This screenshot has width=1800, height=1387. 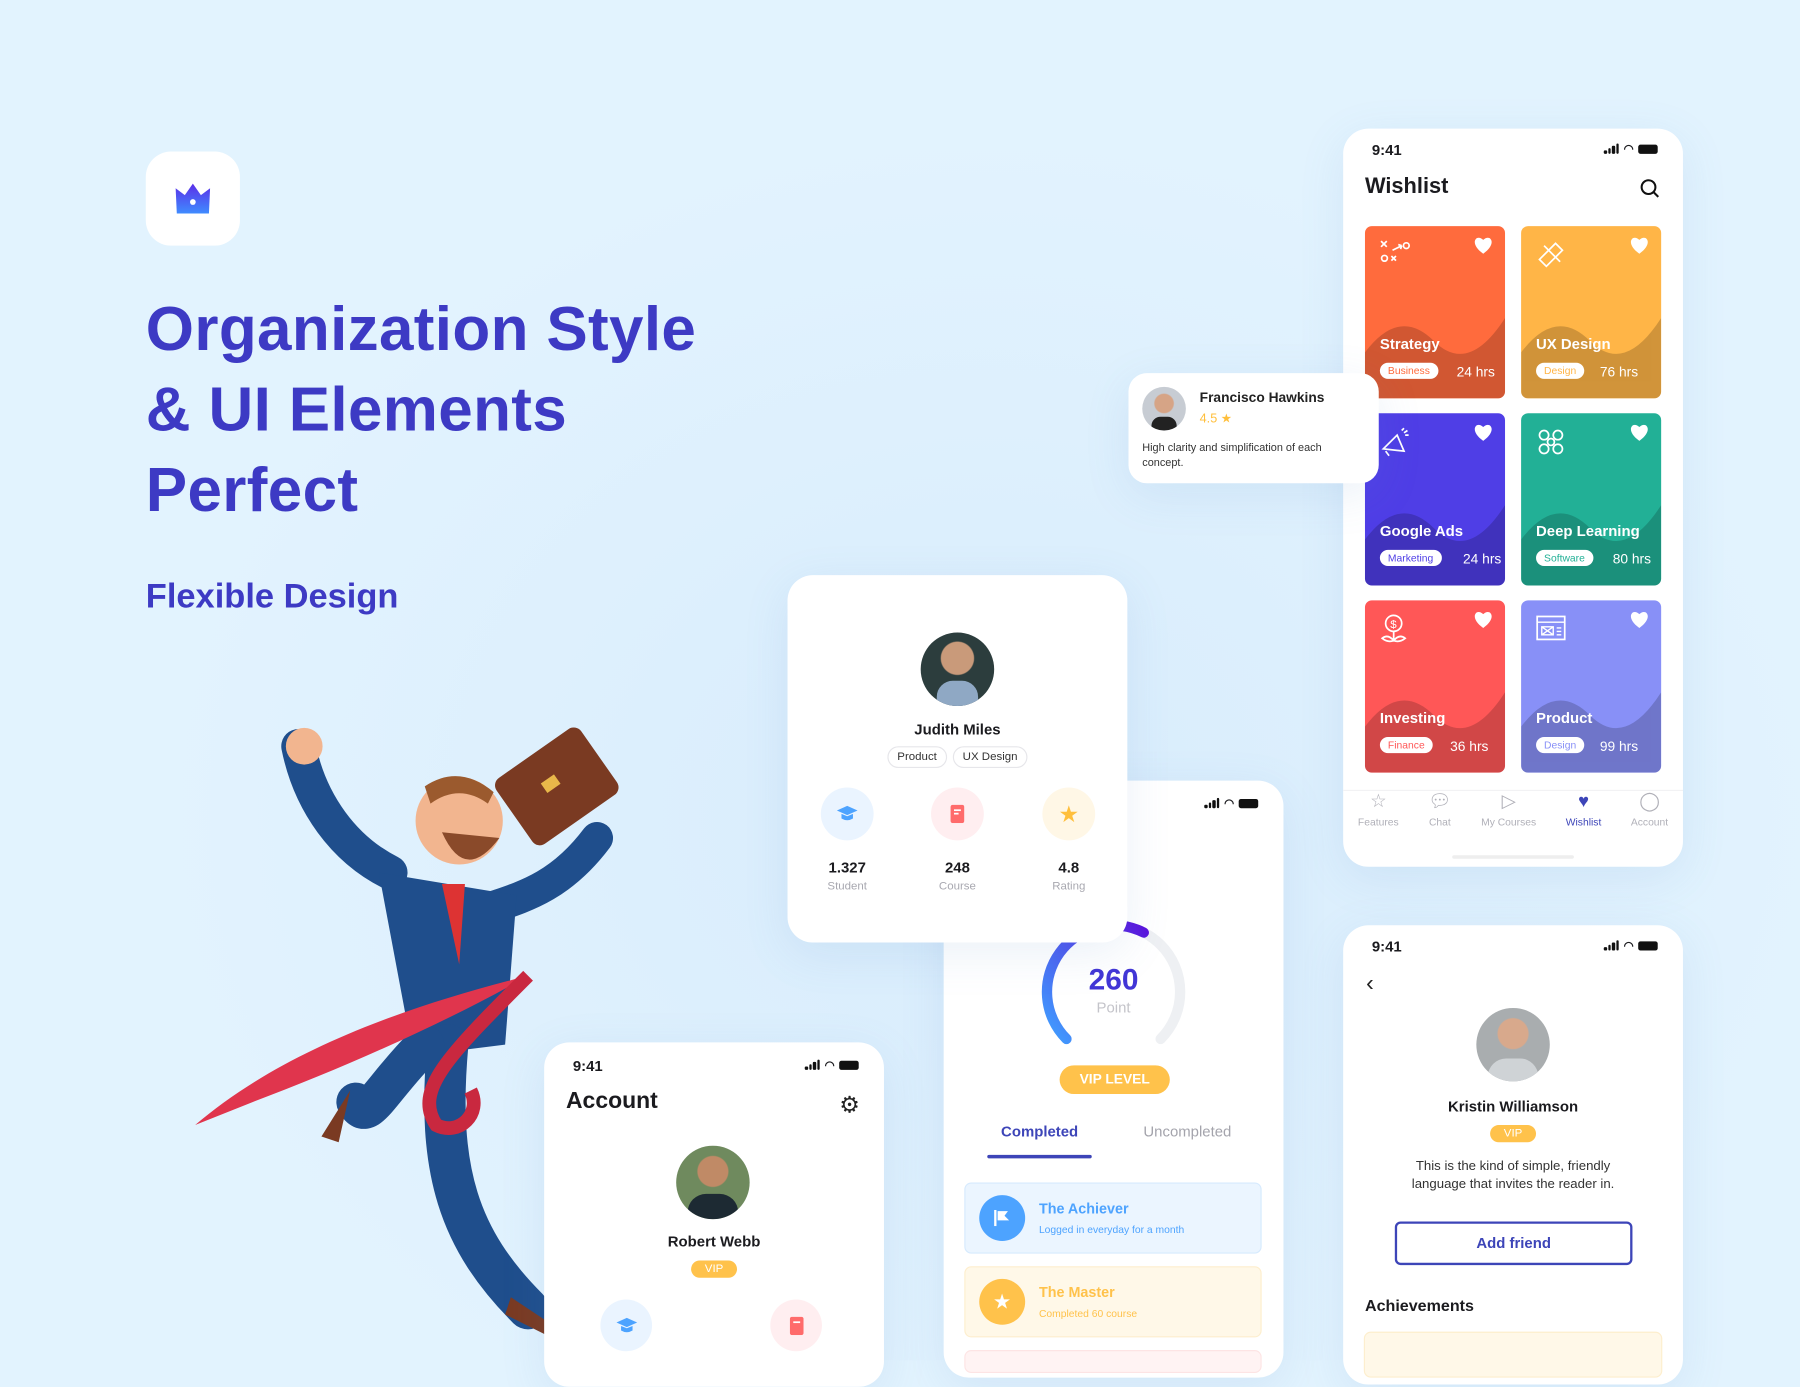 I want to click on user-icon: ◯, so click(x=1649, y=802).